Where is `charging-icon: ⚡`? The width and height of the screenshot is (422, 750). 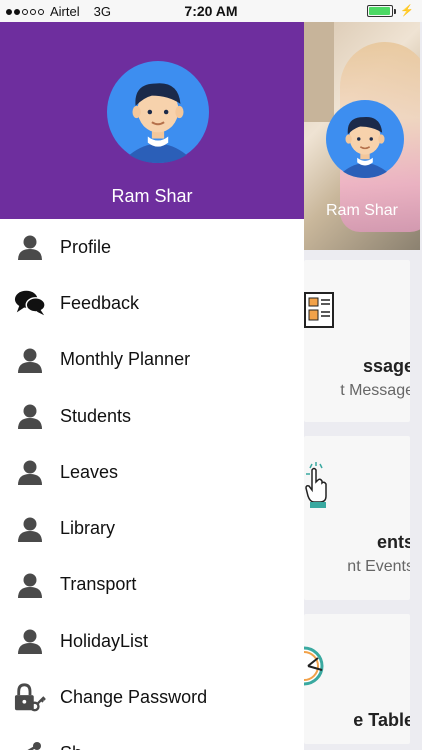 charging-icon: ⚡ is located at coordinates (407, 11).